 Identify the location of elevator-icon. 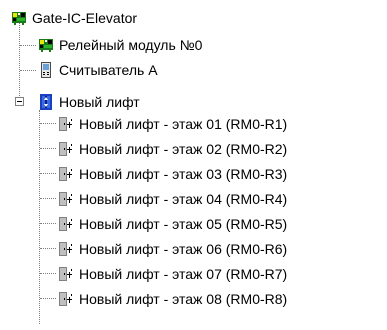
(46, 102).